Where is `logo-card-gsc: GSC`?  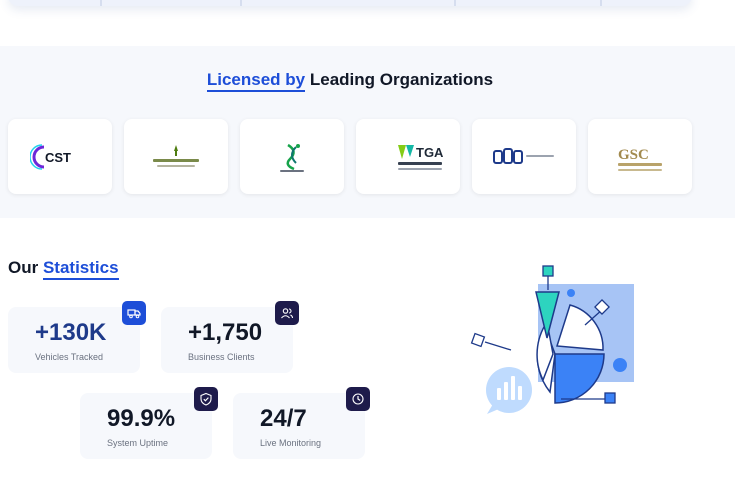
logo-card-gsc: GSC is located at coordinates (640, 156).